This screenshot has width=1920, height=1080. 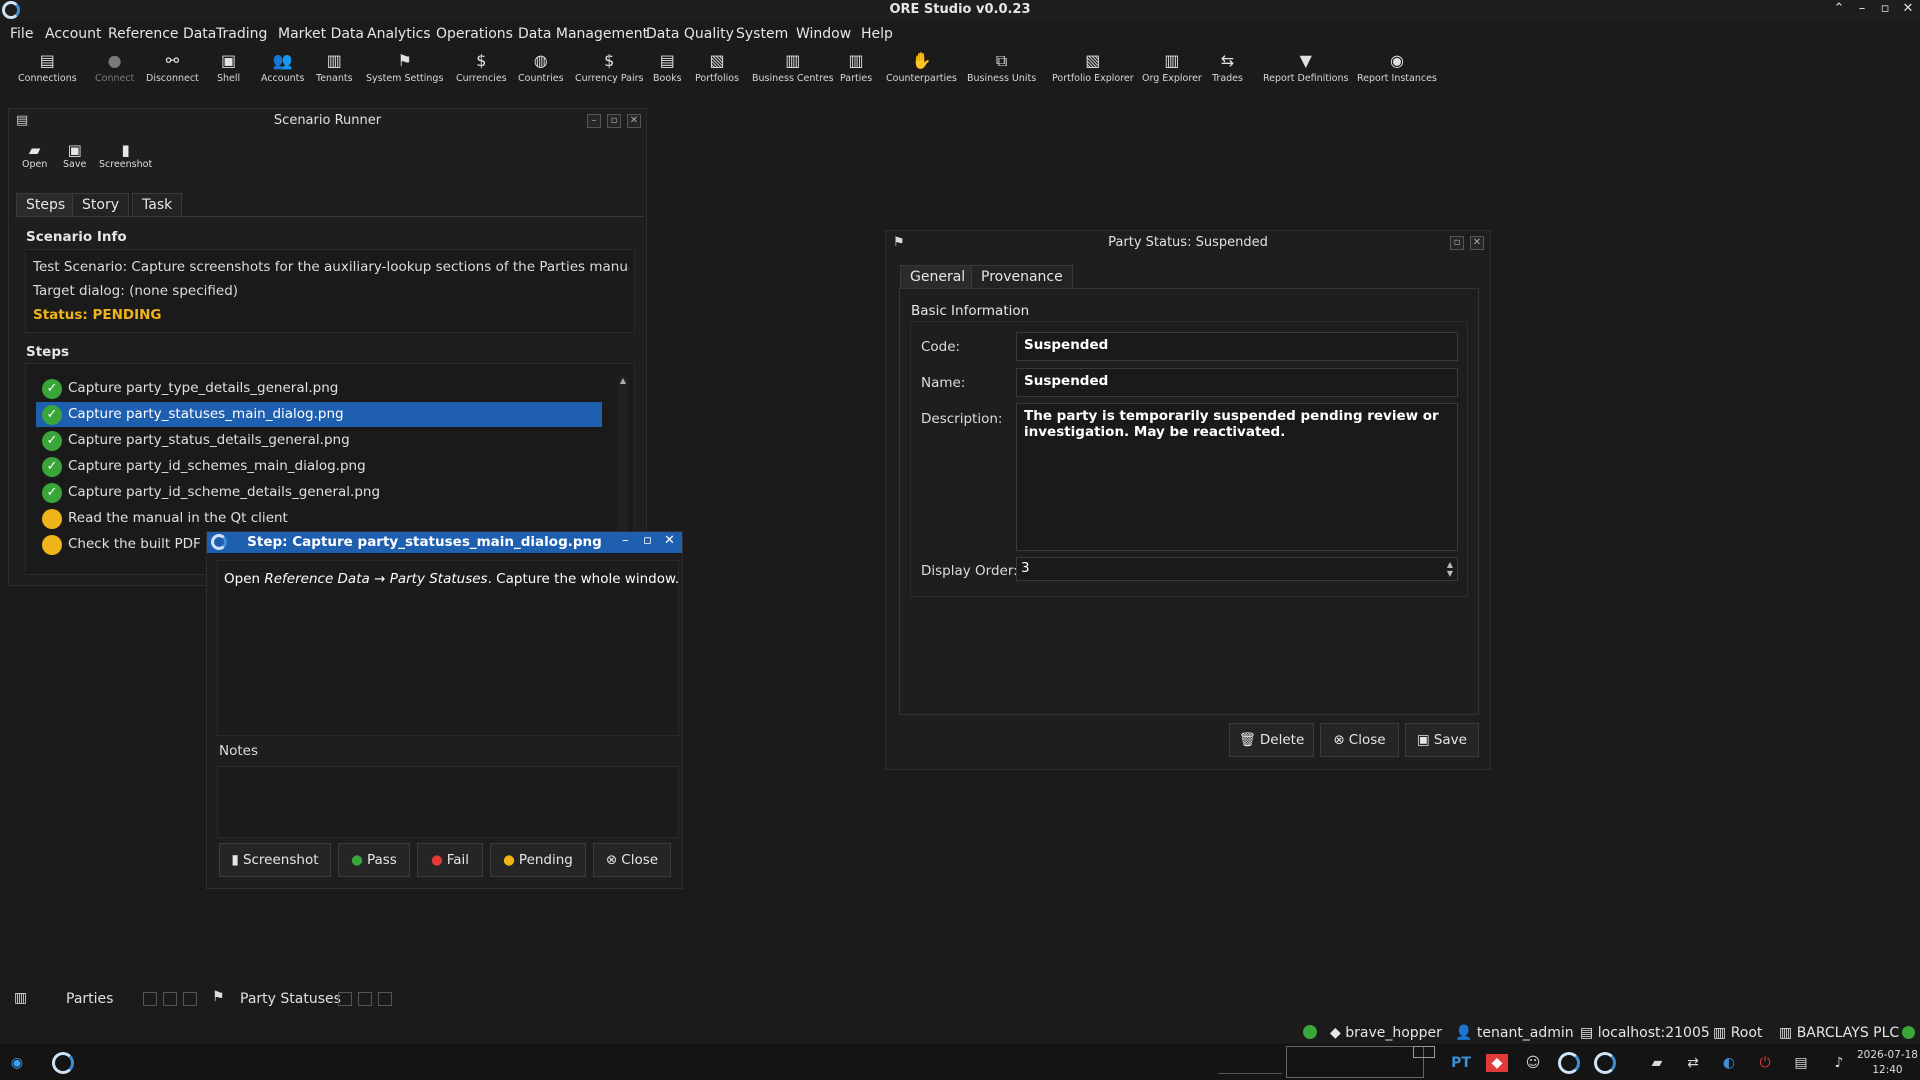 What do you see at coordinates (1862, 8) in the screenshot?
I see `minimize-button: –` at bounding box center [1862, 8].